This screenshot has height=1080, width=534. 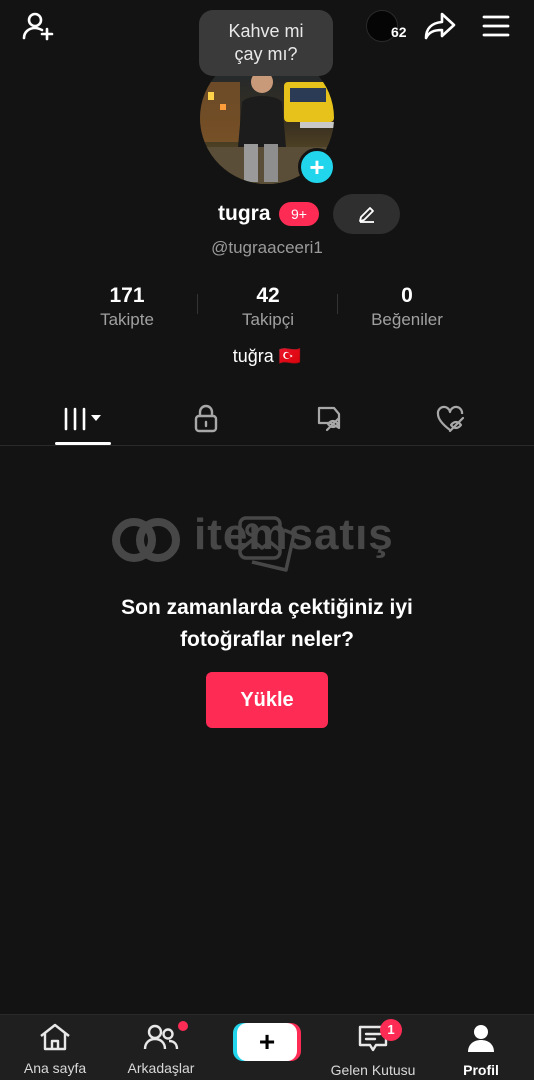 What do you see at coordinates (390, 26) in the screenshot?
I see `coins-badge: 62` at bounding box center [390, 26].